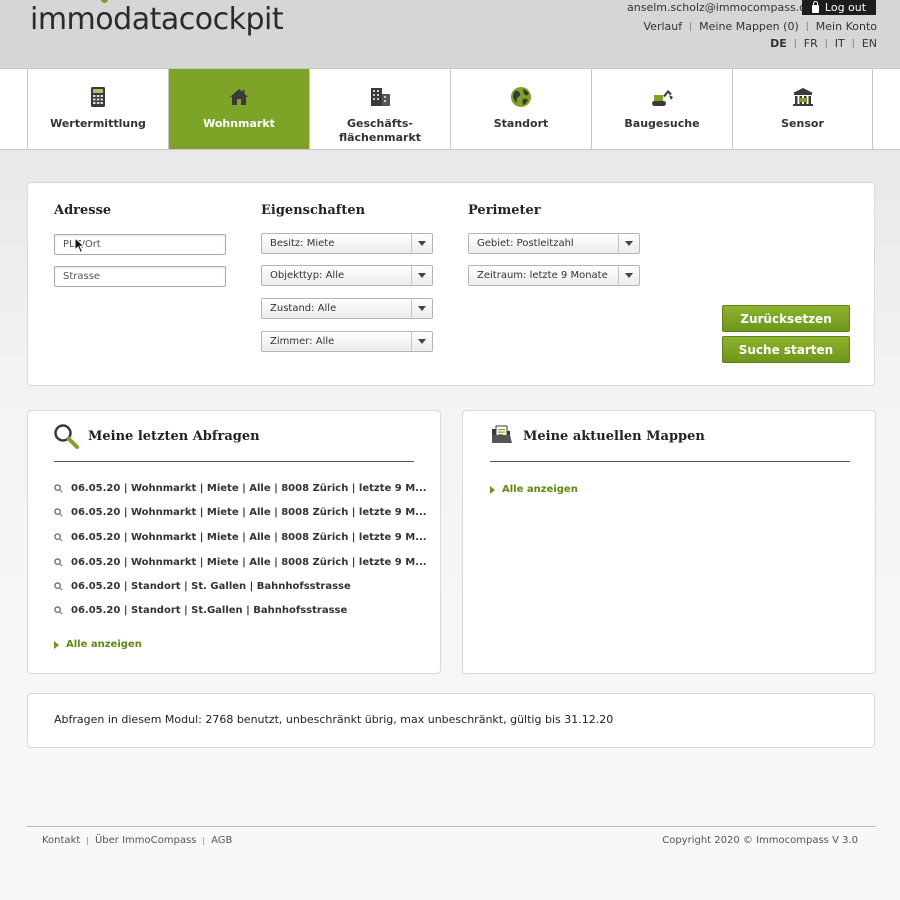 Image resolution: width=900 pixels, height=900 pixels. What do you see at coordinates (846, 26) in the screenshot?
I see `link-mein-konto: Mein Konto` at bounding box center [846, 26].